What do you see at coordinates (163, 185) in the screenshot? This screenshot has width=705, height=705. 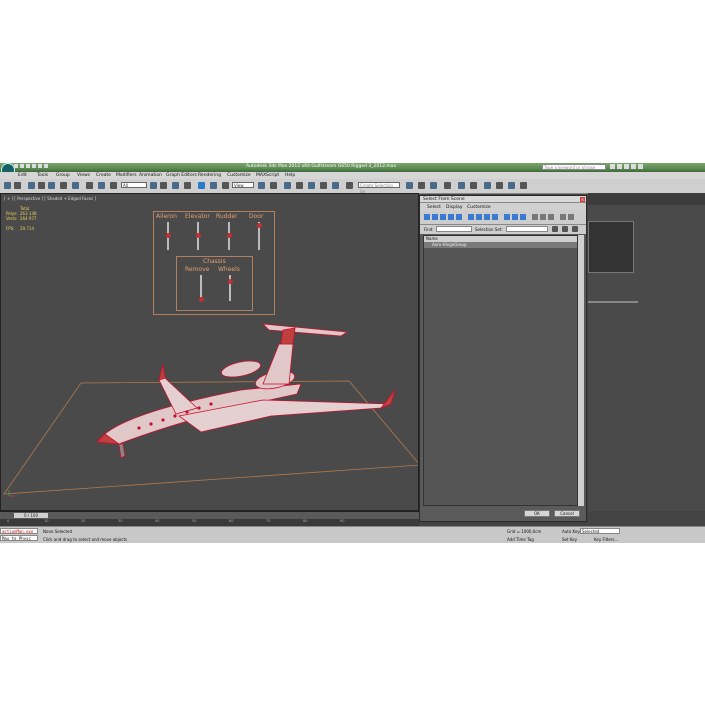 I see `select-by-name-icon` at bounding box center [163, 185].